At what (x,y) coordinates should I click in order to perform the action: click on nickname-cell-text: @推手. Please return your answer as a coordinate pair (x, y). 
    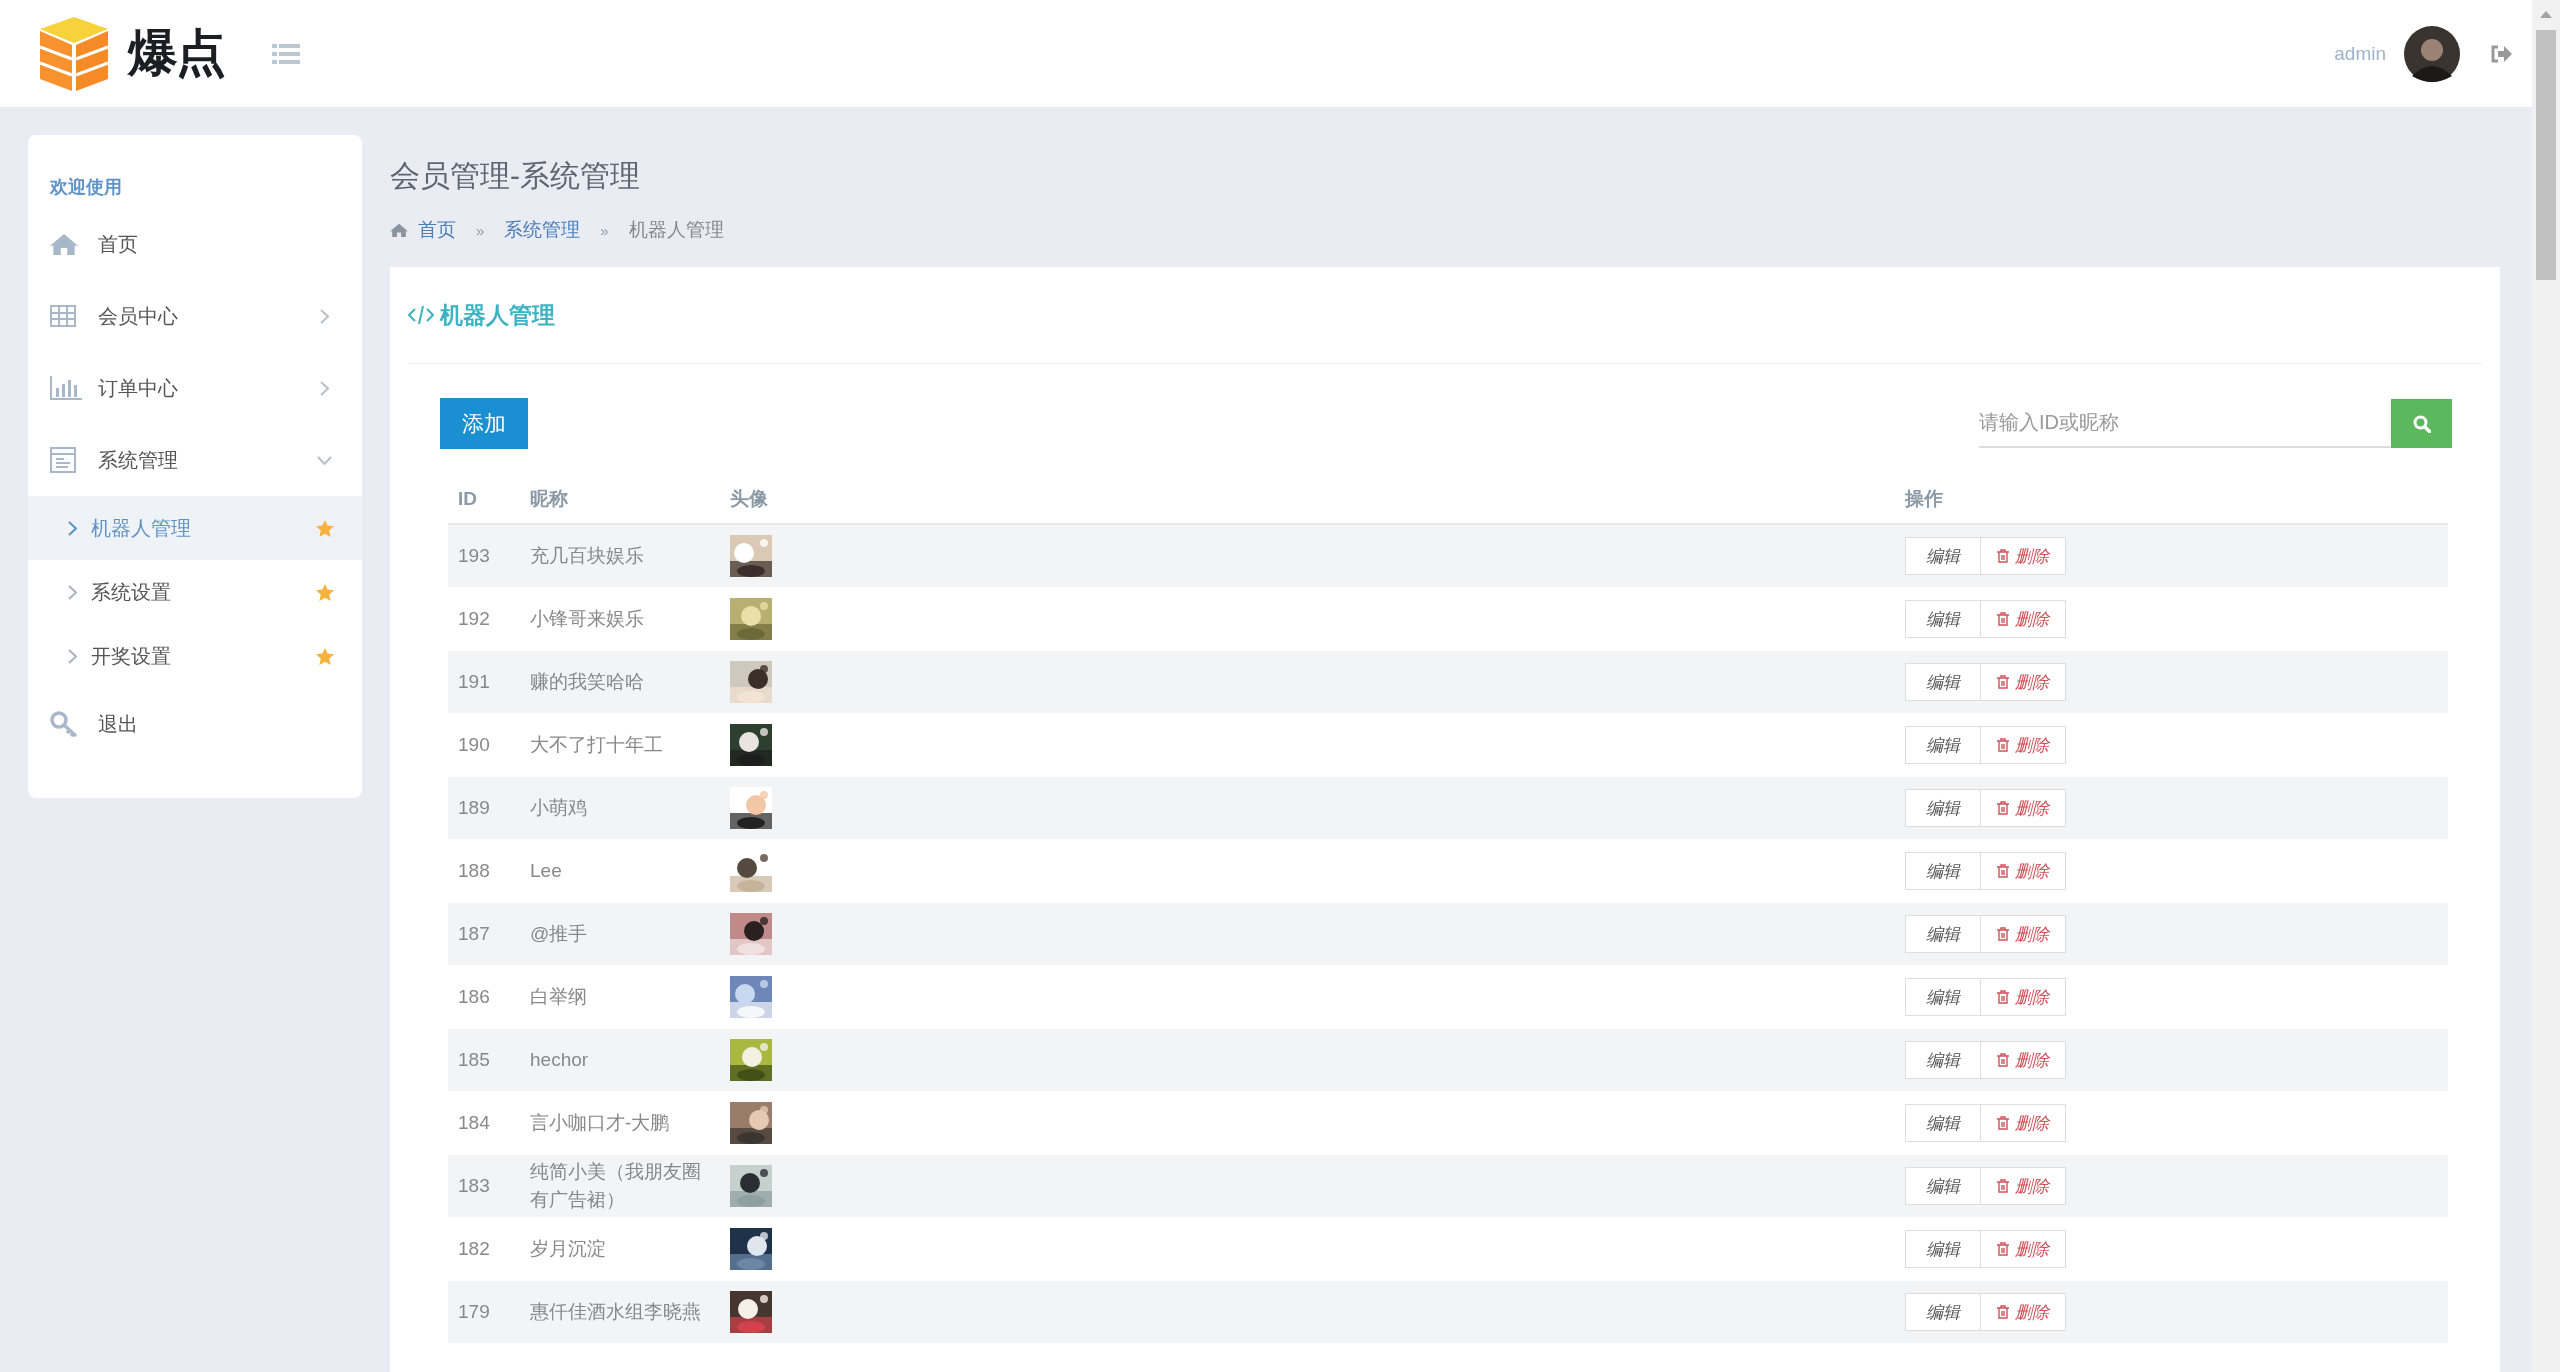
    Looking at the image, I should click on (559, 934).